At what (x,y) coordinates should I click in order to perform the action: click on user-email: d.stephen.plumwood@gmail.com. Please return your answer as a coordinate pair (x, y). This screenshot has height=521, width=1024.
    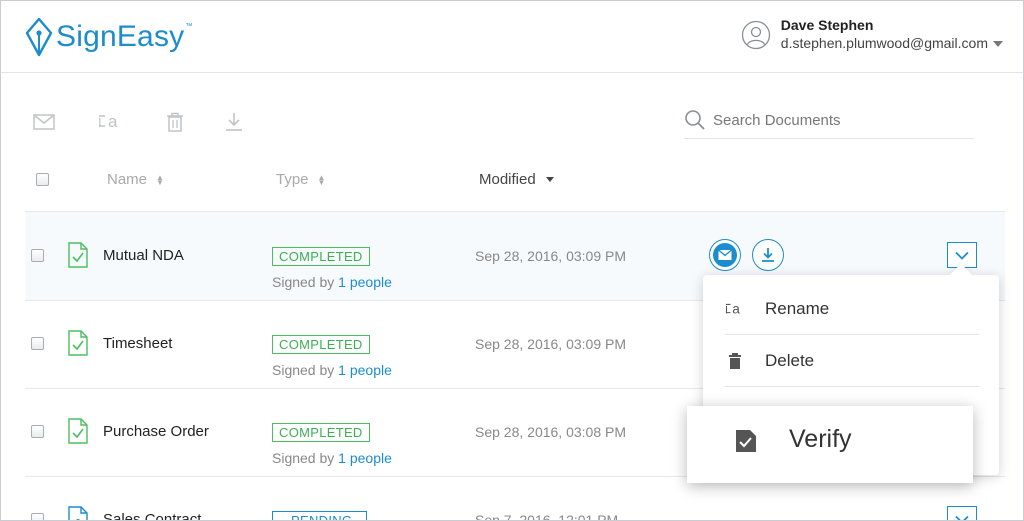
    Looking at the image, I should click on (884, 43).